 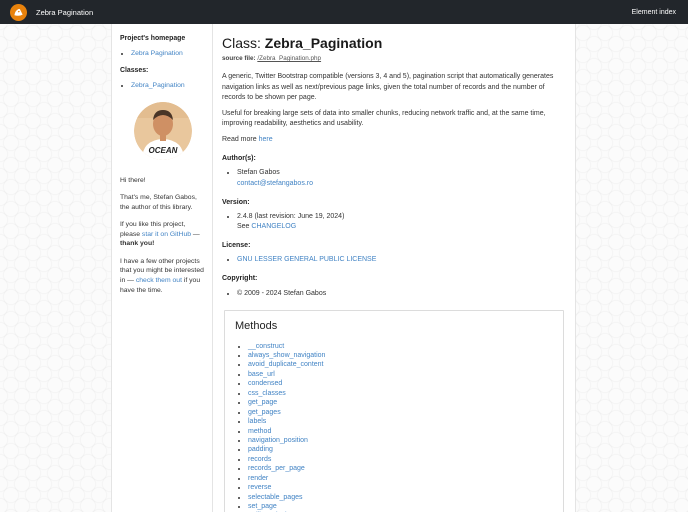 I want to click on classes-list: Zebra_Pagination, so click(x=162, y=86).